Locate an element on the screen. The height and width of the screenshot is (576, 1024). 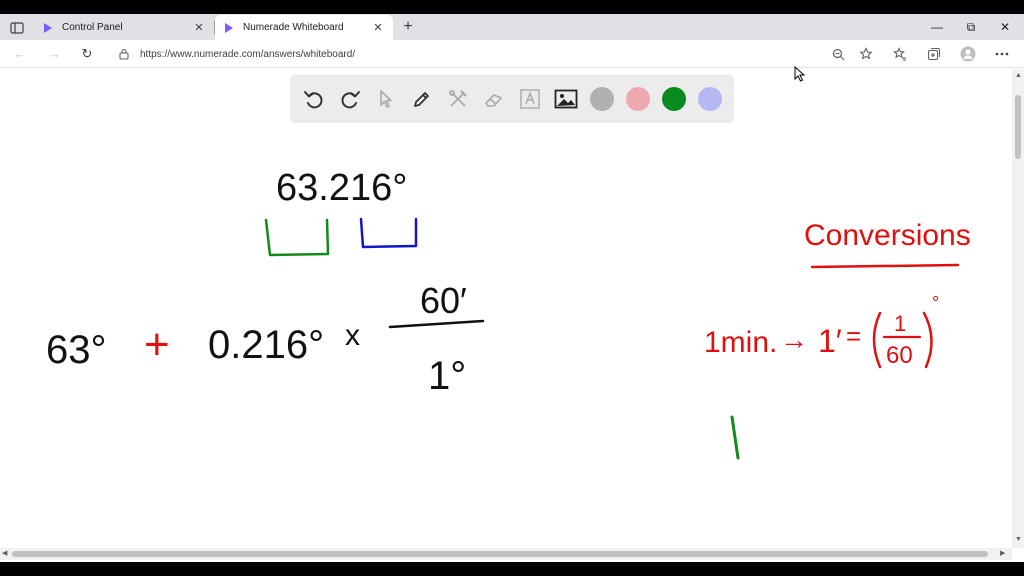
color-swatch-lavender is located at coordinates (710, 99).